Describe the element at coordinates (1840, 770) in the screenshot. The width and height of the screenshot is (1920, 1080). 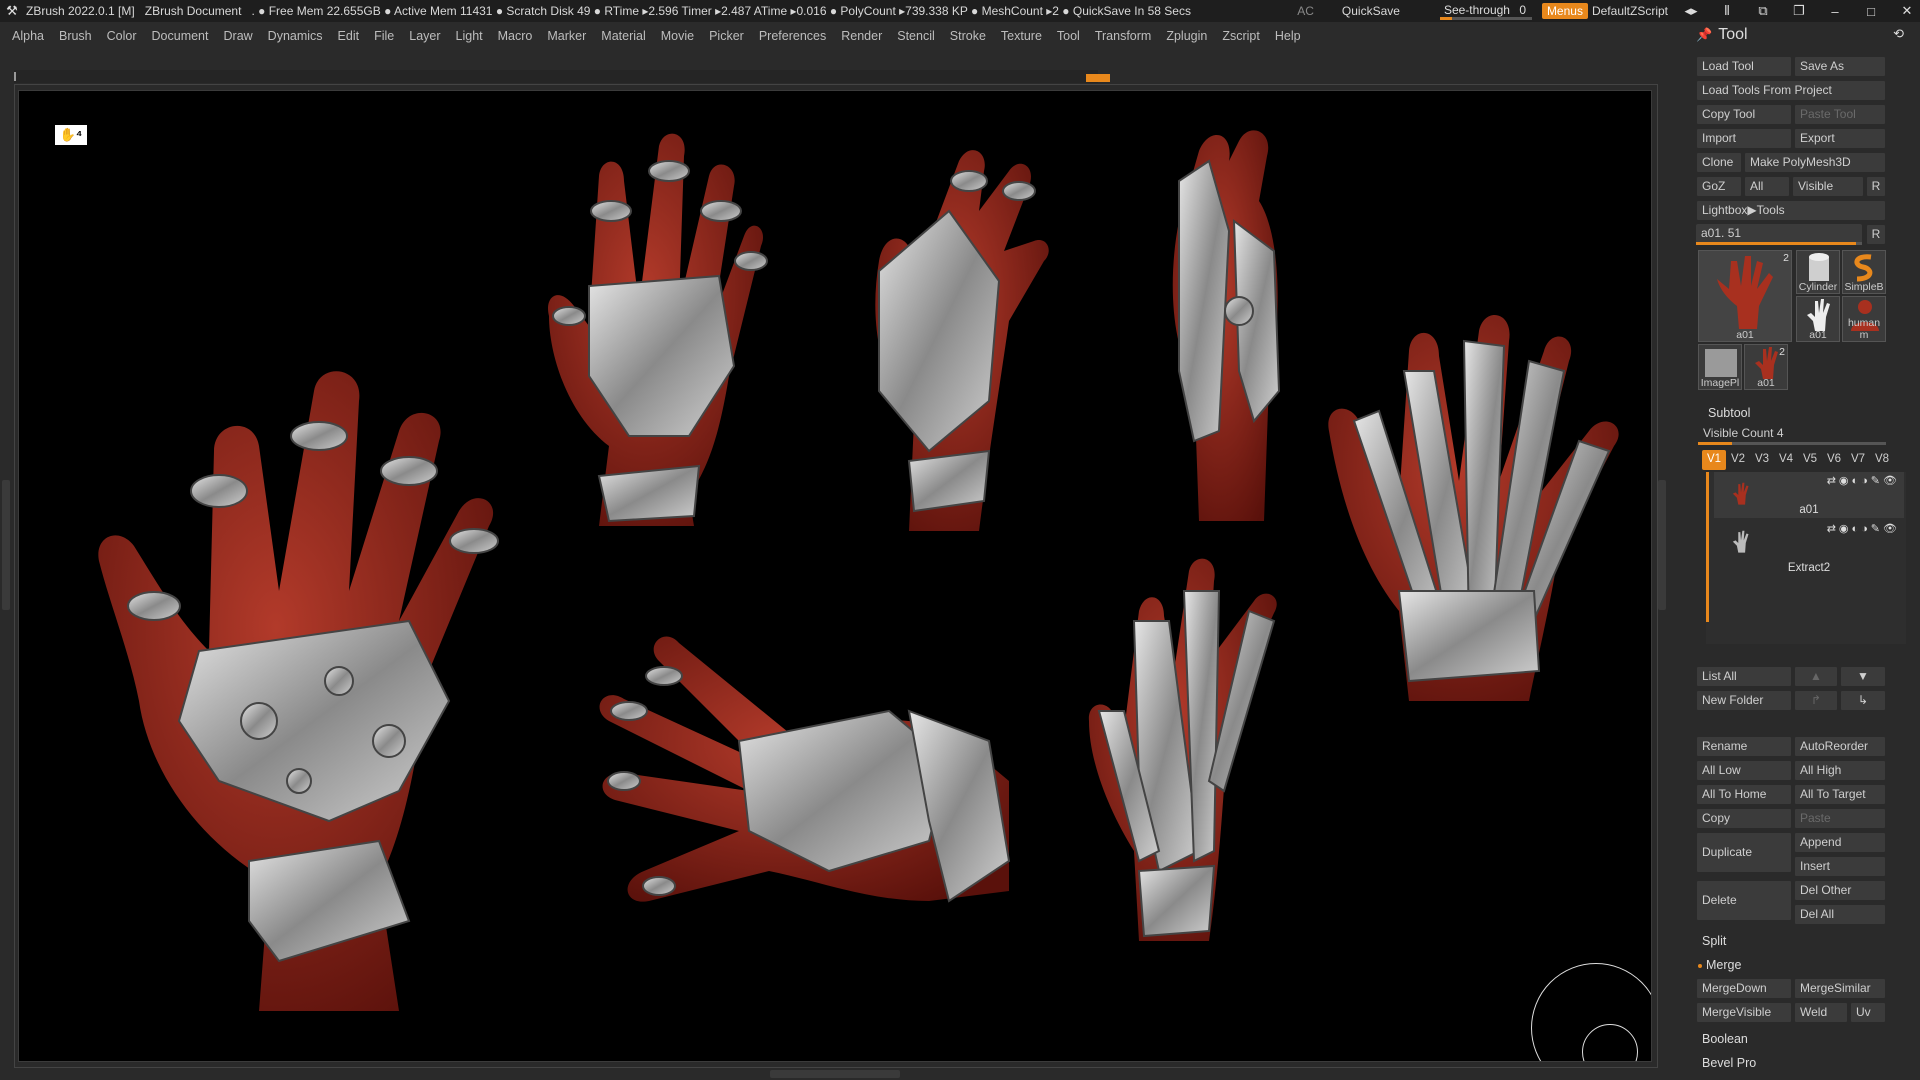
I see `all-high-button: All High` at that location.